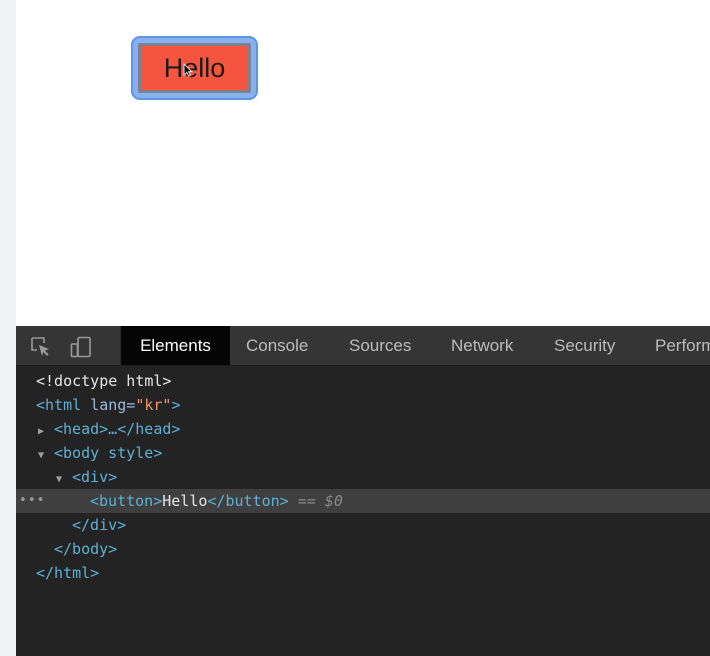  I want to click on node-menu-icon: •••, so click(32, 501).